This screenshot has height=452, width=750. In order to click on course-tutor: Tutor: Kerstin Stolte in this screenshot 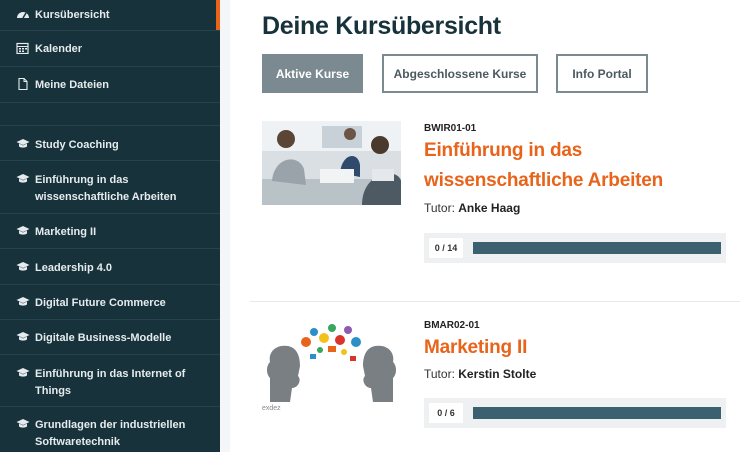, I will do `click(480, 374)`.